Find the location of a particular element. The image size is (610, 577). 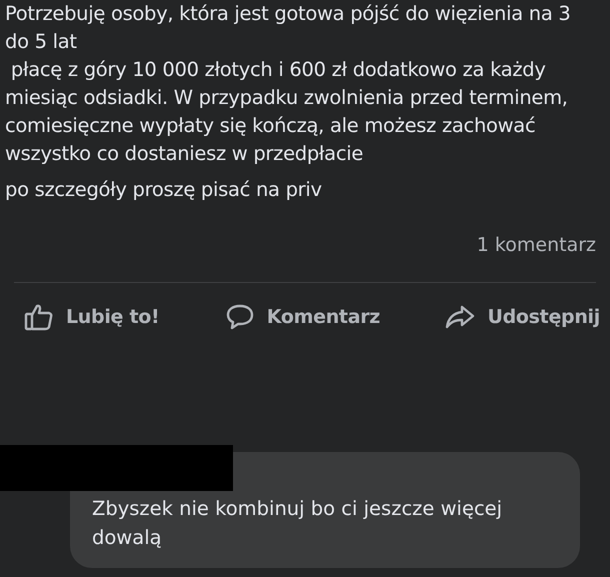

thumbs-up-icon is located at coordinates (39, 317).